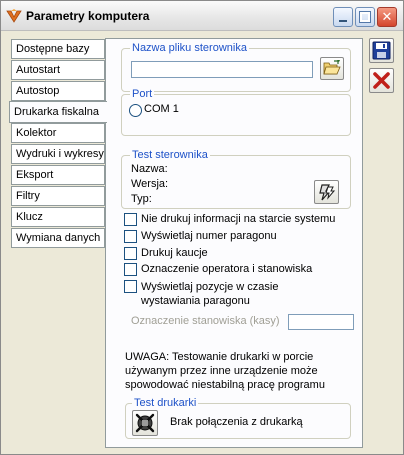 The width and height of the screenshot is (404, 455). I want to click on option-no-start-info-label: Nie drukuj informacji na starcie systemu, so click(238, 219).